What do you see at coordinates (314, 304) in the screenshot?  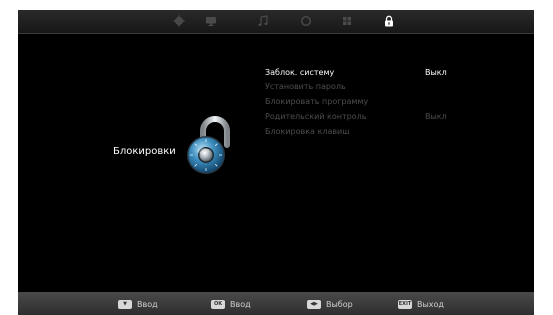 I see `left-right-key-icon: ◀▶` at bounding box center [314, 304].